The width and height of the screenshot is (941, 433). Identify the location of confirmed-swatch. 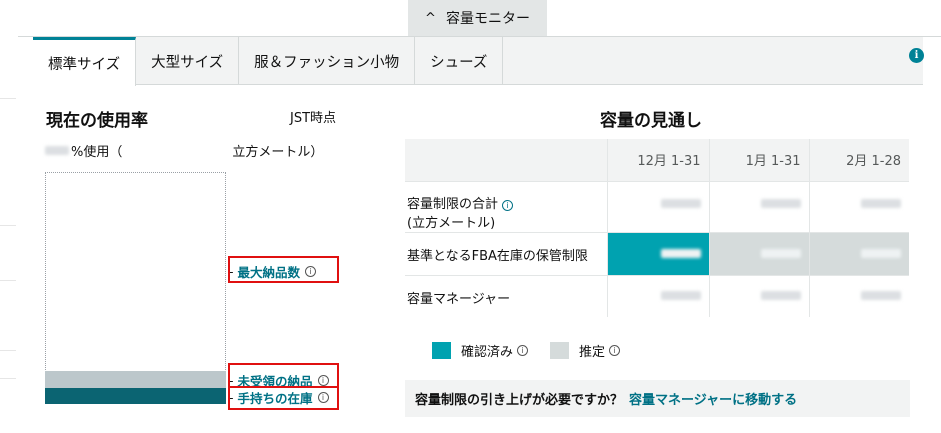
(441, 350).